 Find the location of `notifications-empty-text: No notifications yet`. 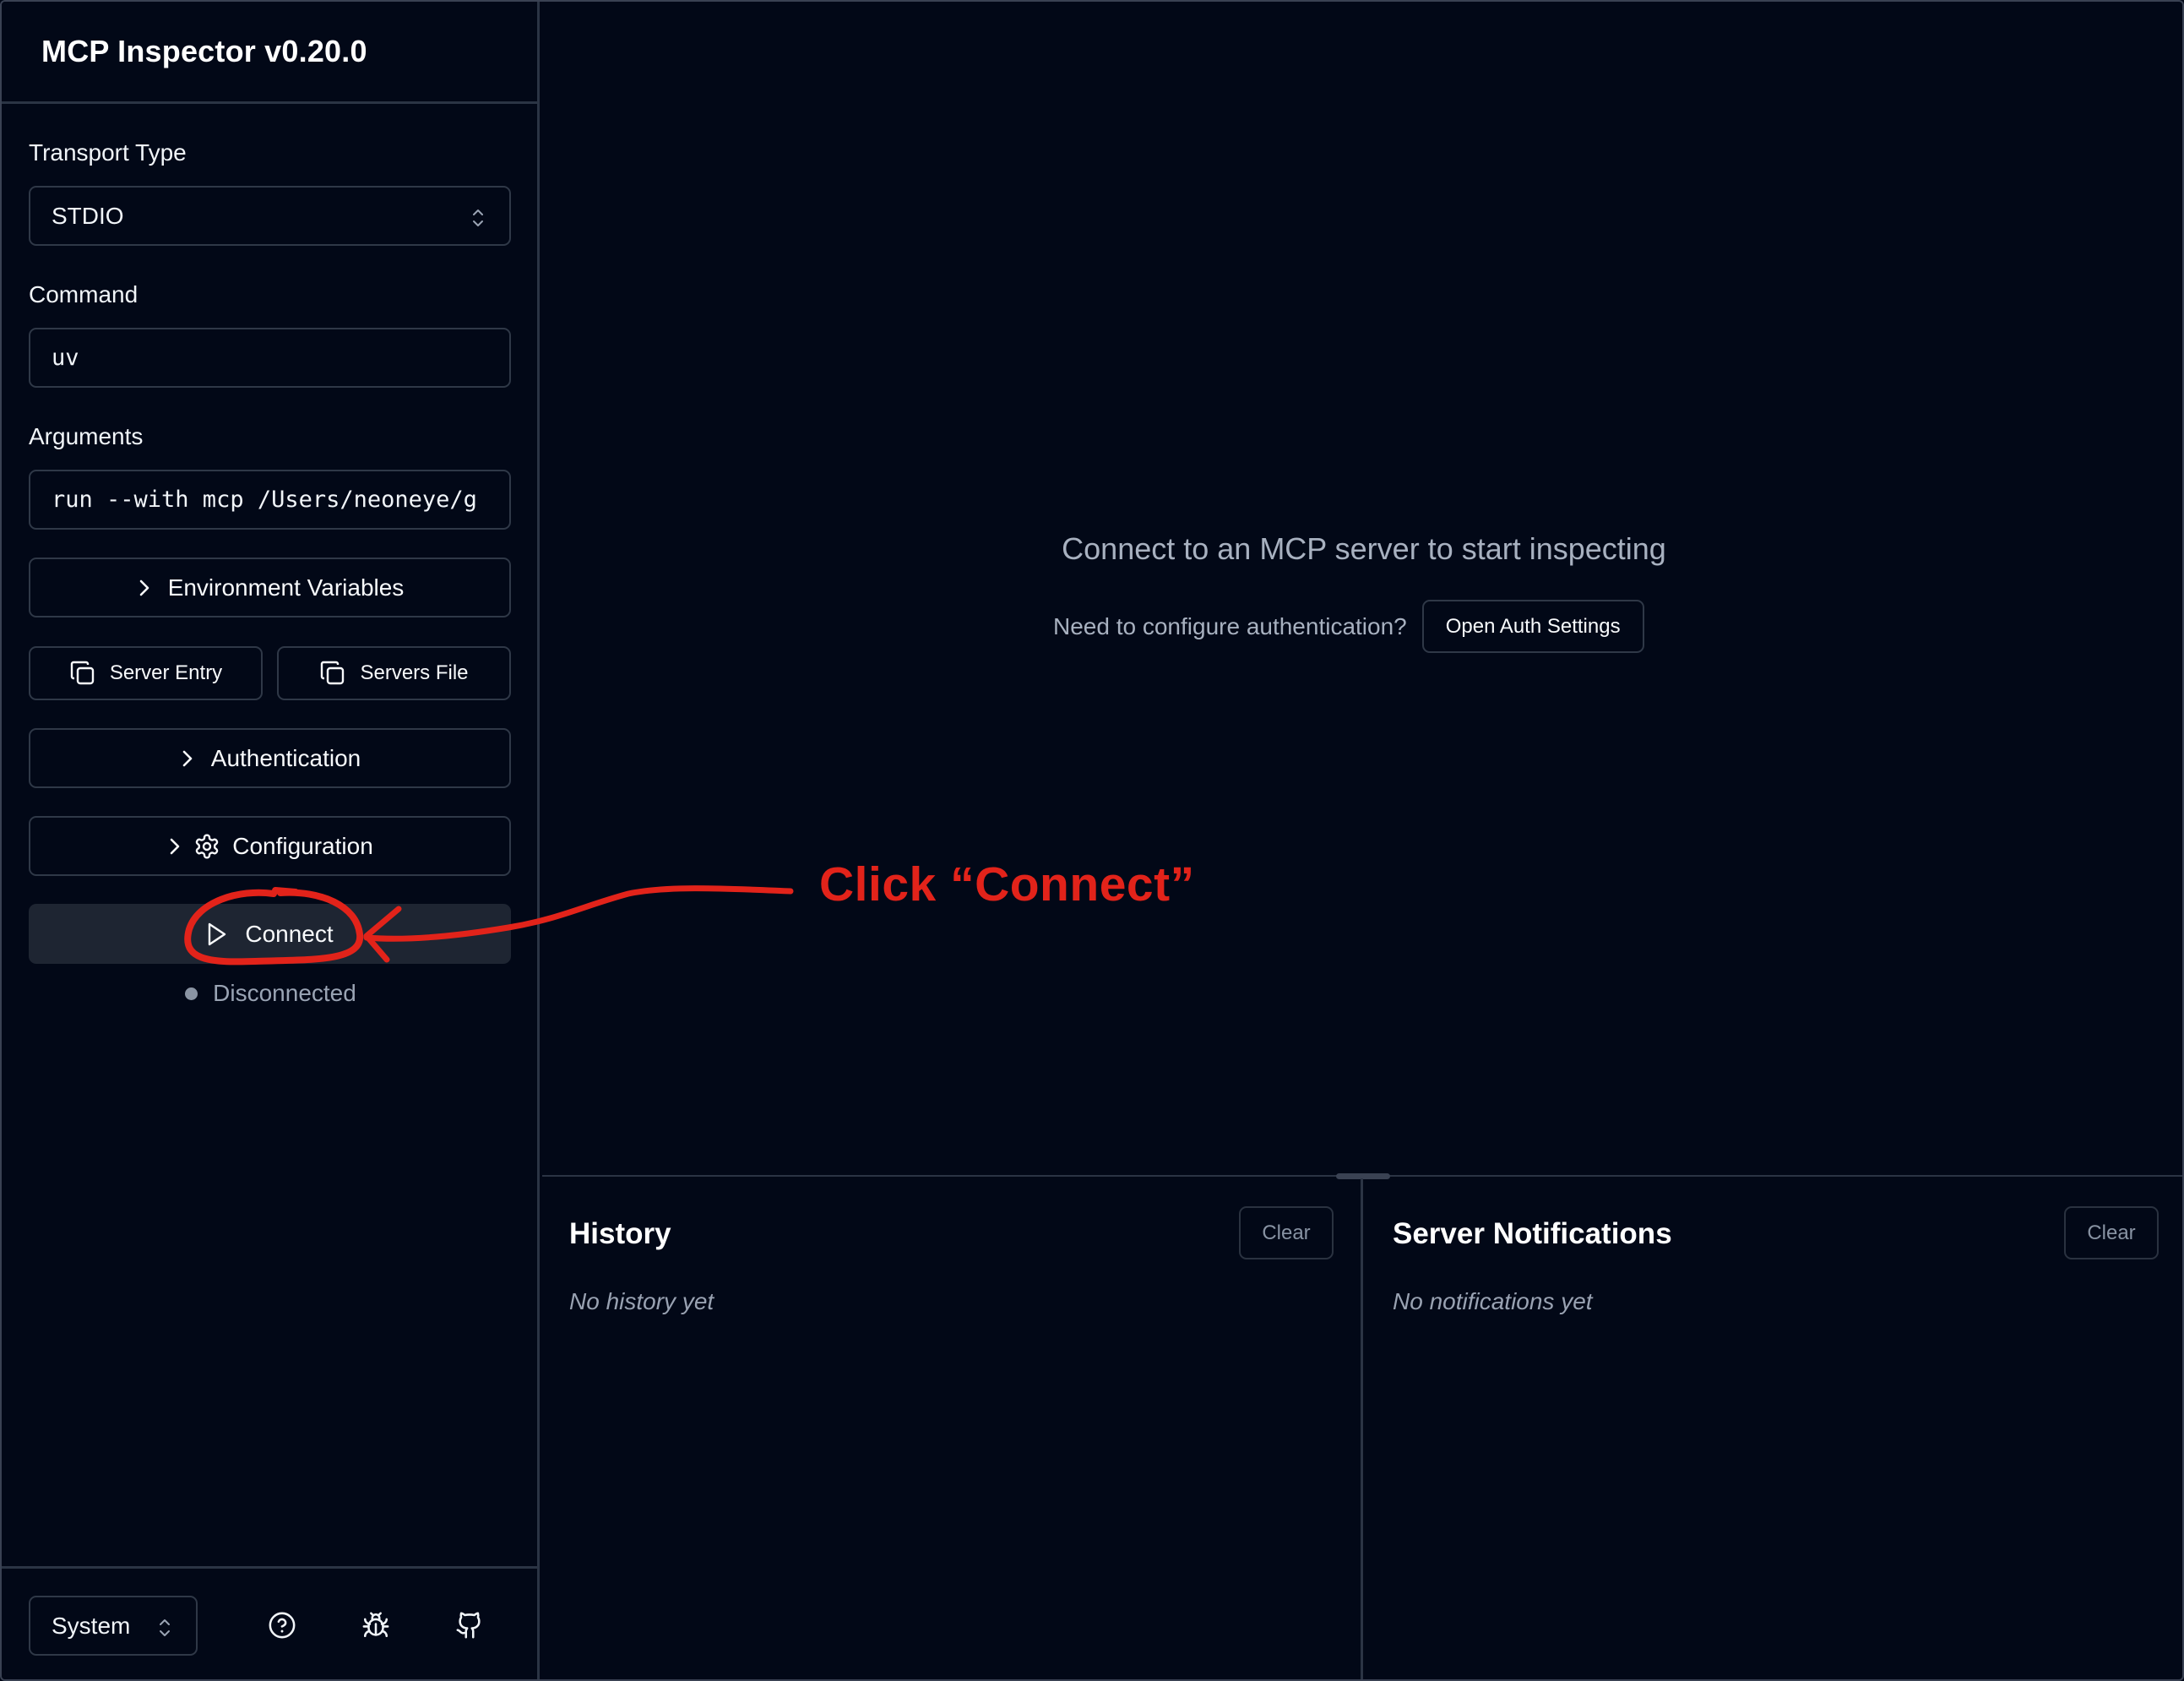

notifications-empty-text: No notifications yet is located at coordinates (1493, 1301).